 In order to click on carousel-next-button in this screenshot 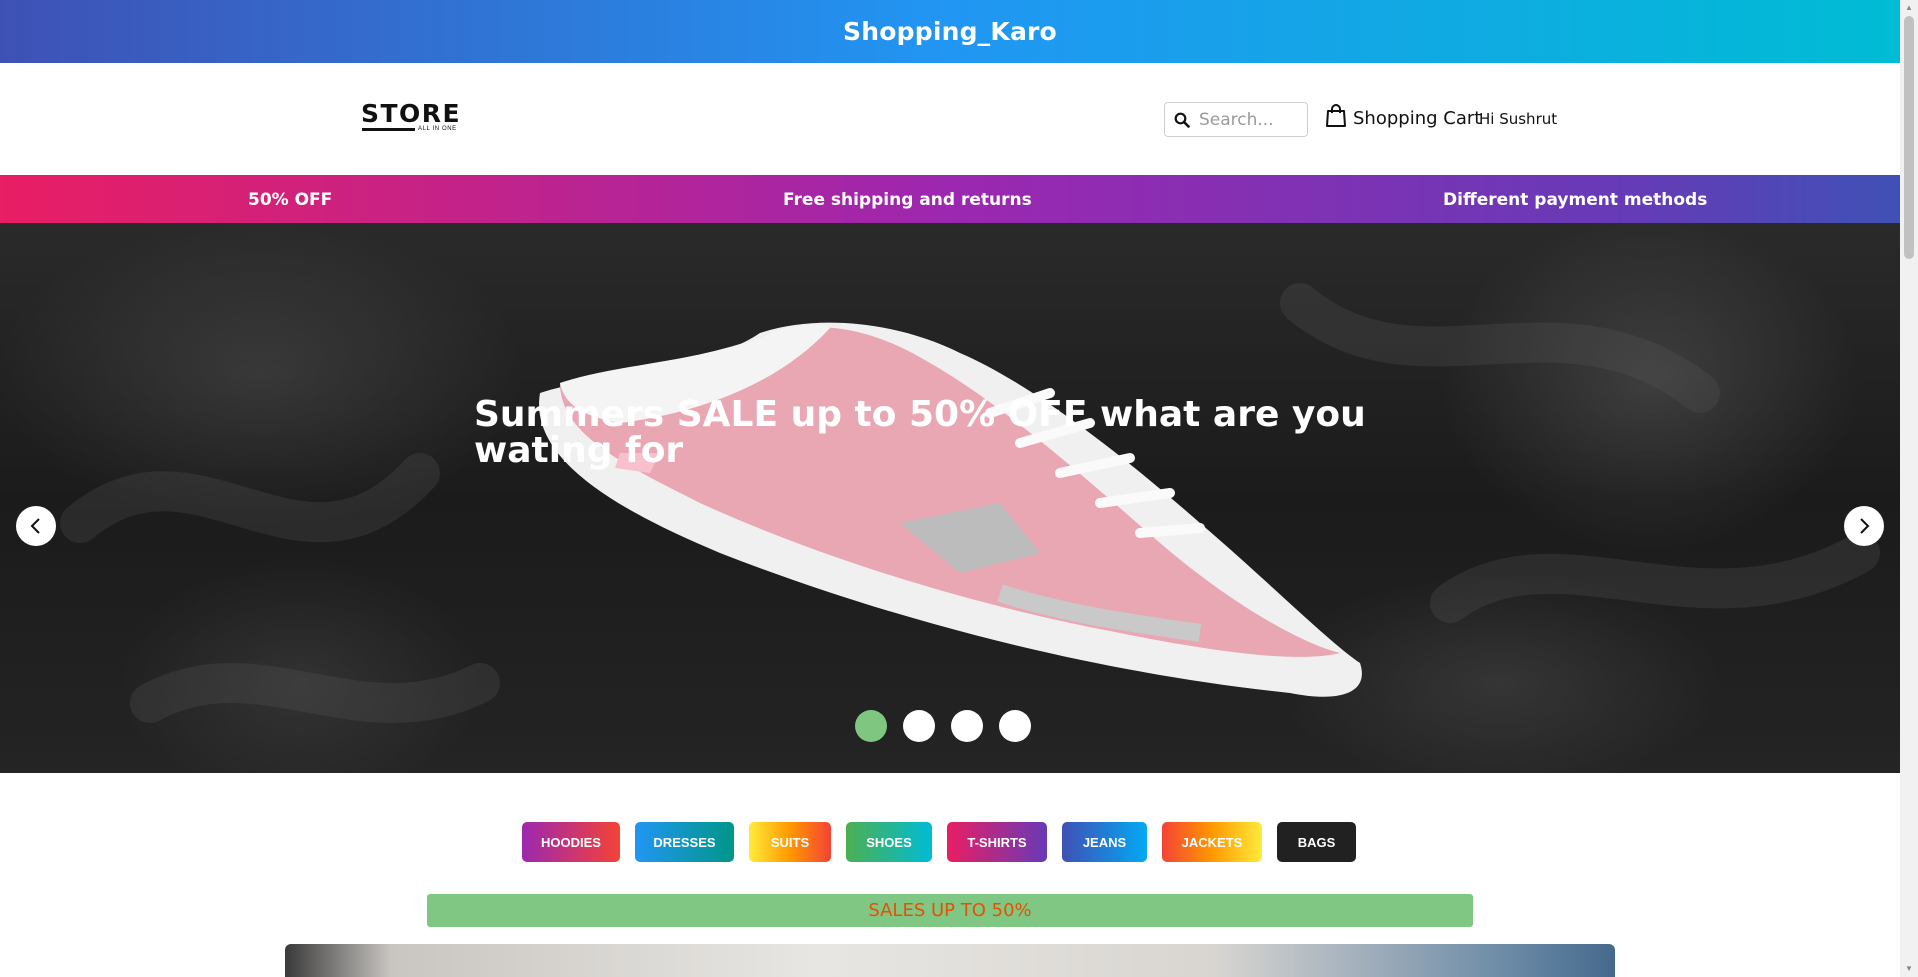, I will do `click(1864, 526)`.